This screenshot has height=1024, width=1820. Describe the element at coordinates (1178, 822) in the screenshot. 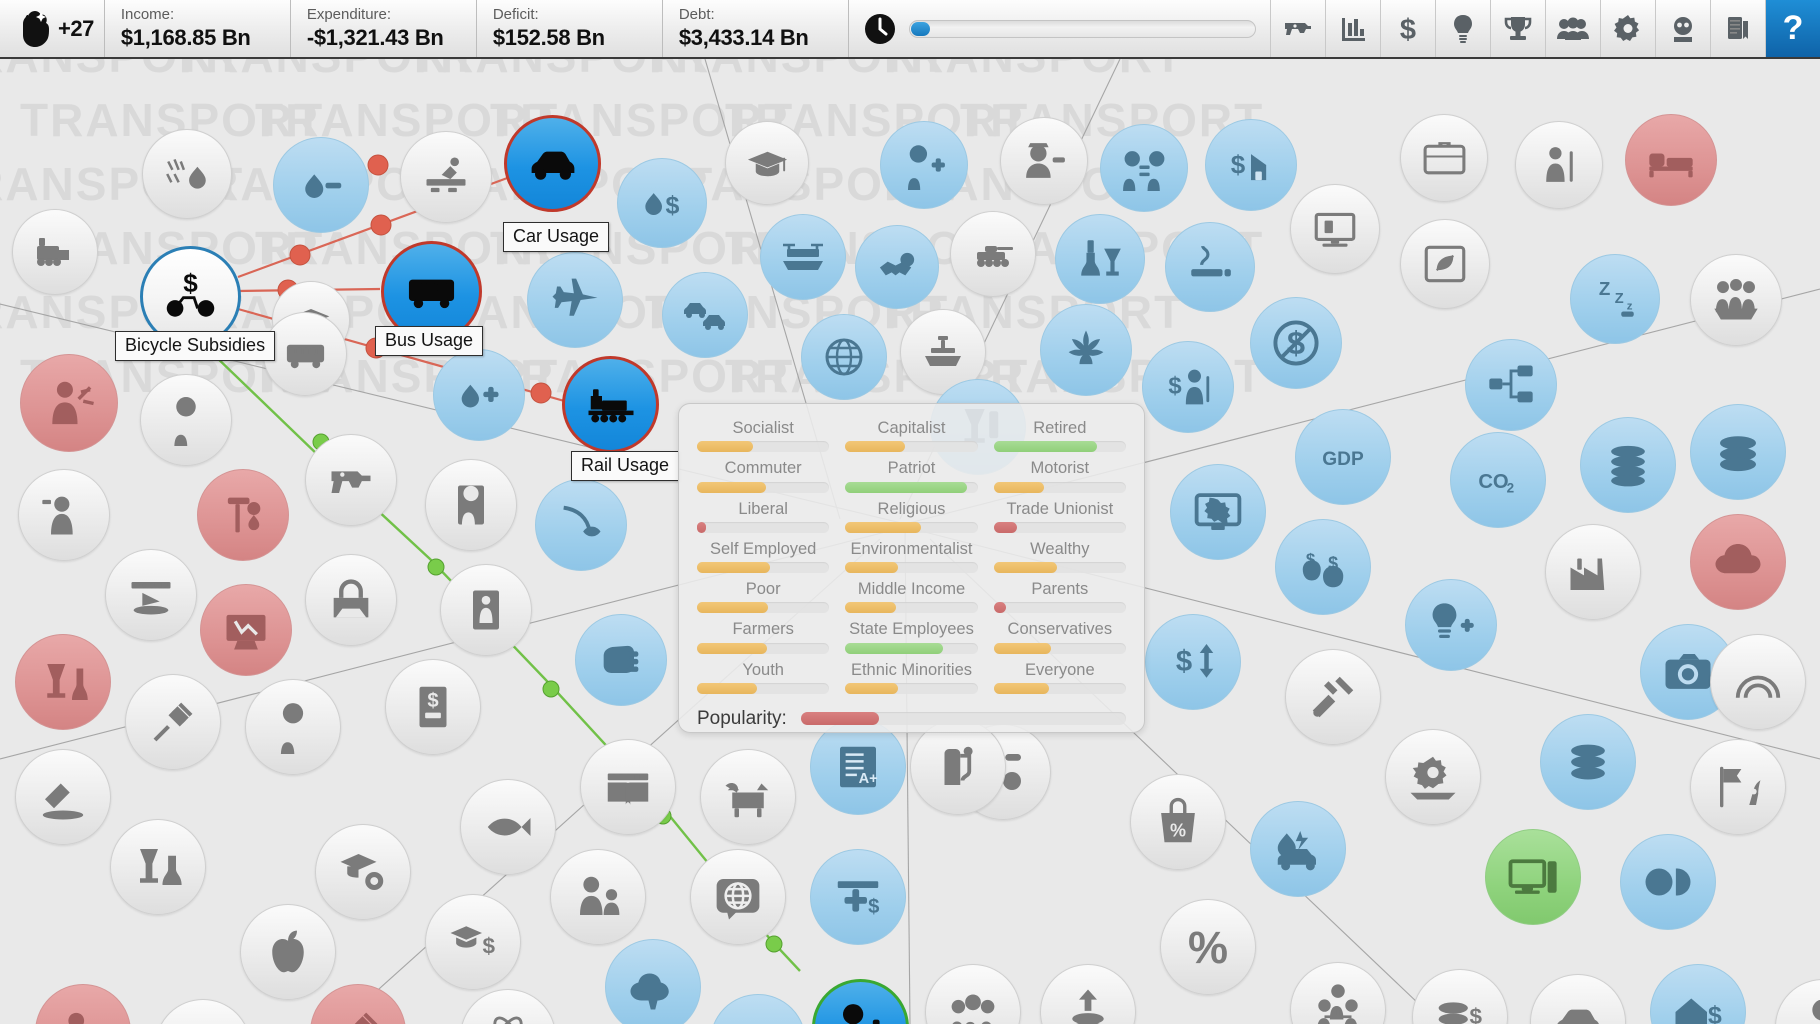

I see `node-shopping-tax-policy: %` at that location.